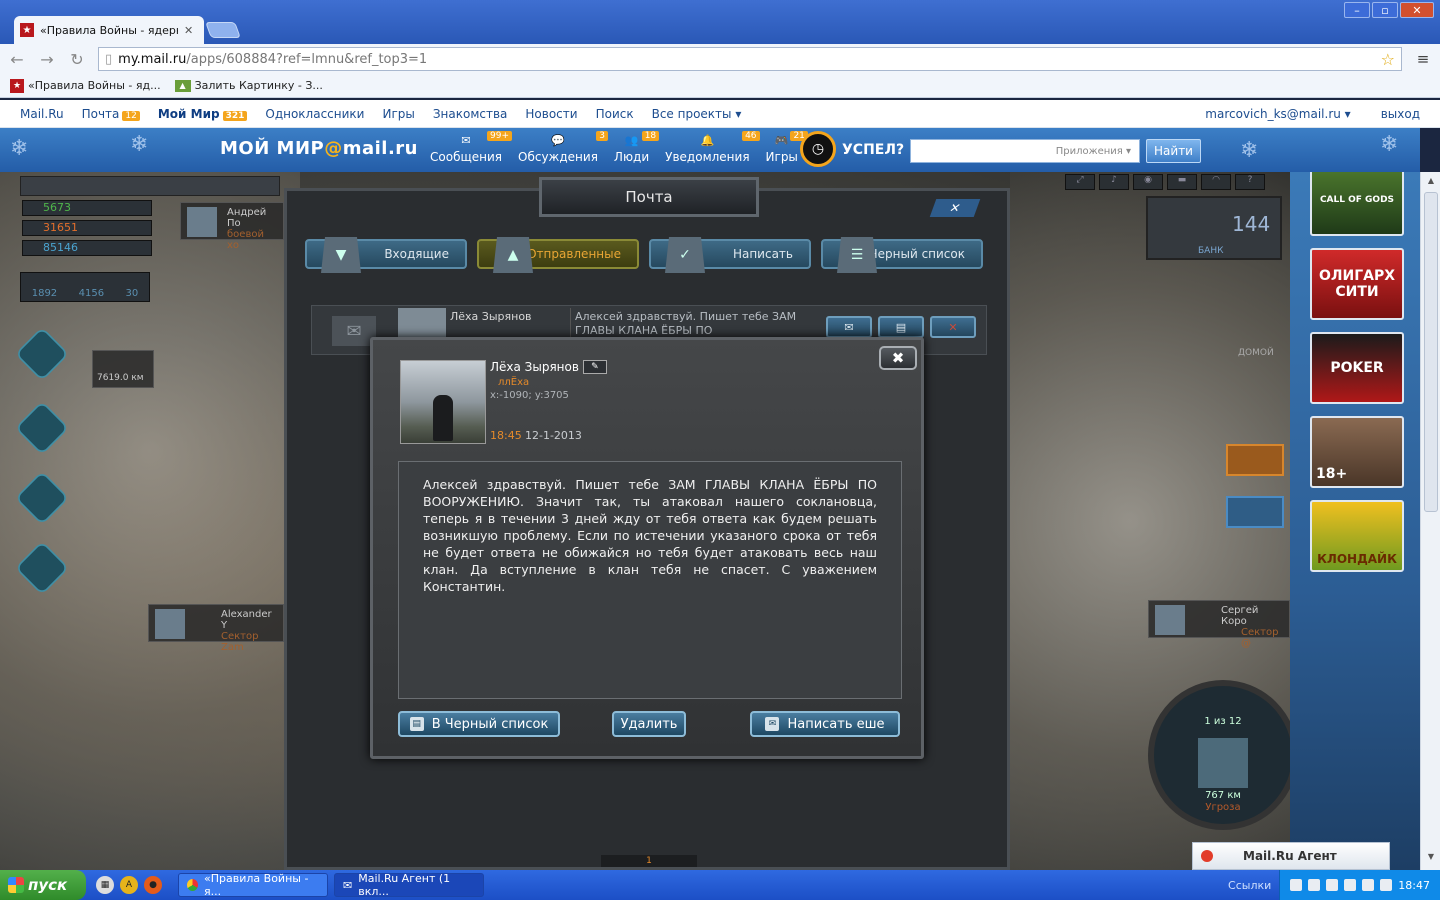 This screenshot has height=900, width=1440. Describe the element at coordinates (1256, 353) in the screenshot. I see `home-label: ДОМОЙ` at that location.